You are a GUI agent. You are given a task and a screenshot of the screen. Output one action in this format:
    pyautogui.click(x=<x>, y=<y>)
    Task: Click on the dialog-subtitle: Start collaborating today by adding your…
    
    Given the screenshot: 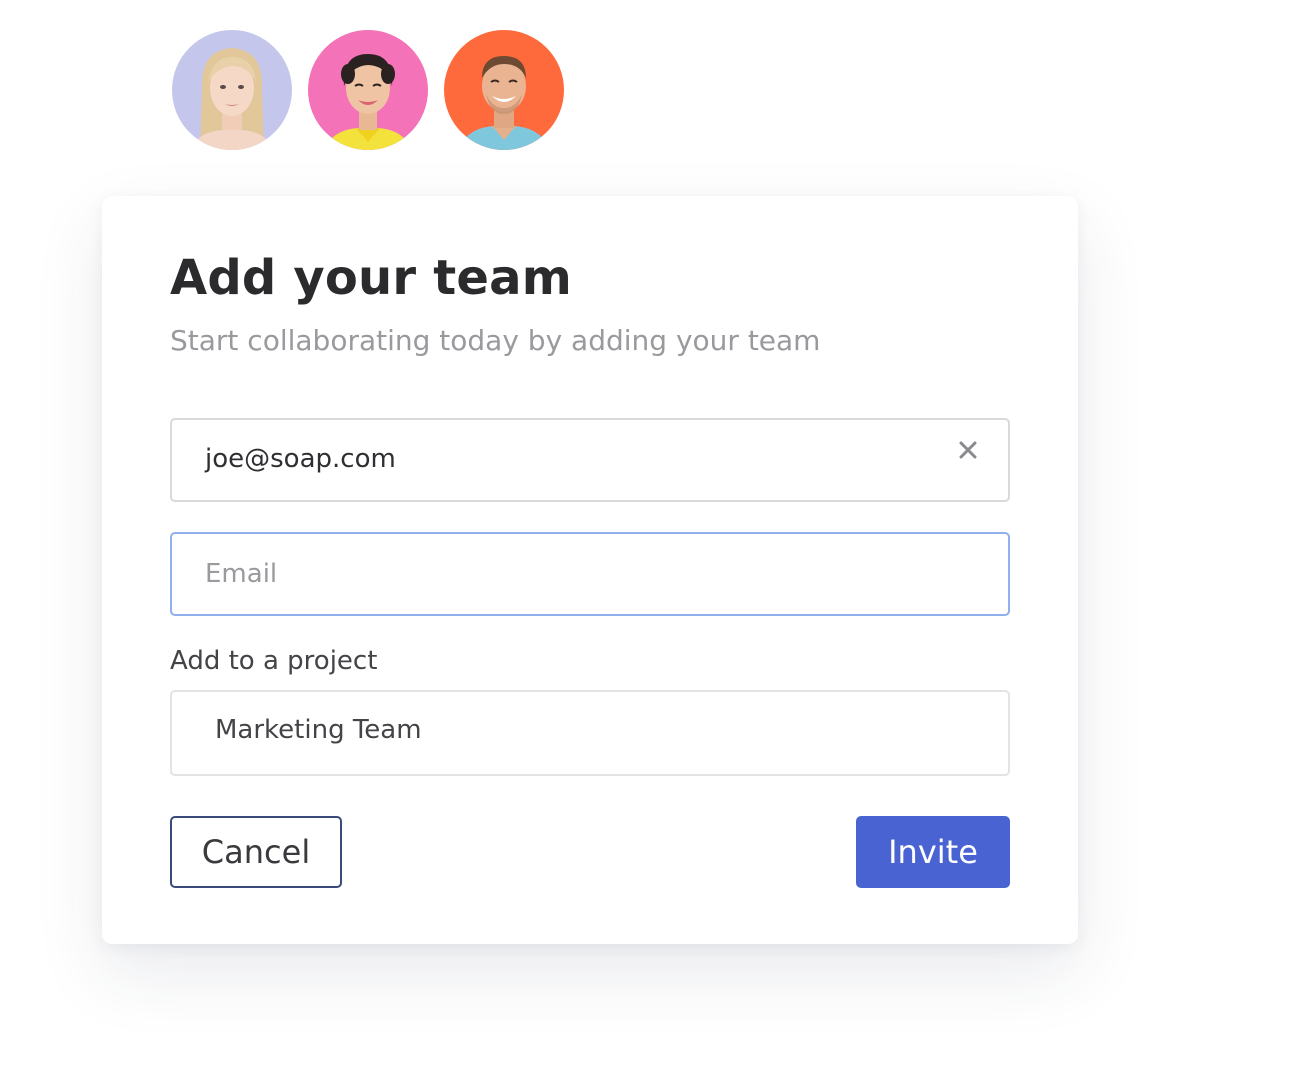 What is the action you would take?
    pyautogui.click(x=495, y=340)
    